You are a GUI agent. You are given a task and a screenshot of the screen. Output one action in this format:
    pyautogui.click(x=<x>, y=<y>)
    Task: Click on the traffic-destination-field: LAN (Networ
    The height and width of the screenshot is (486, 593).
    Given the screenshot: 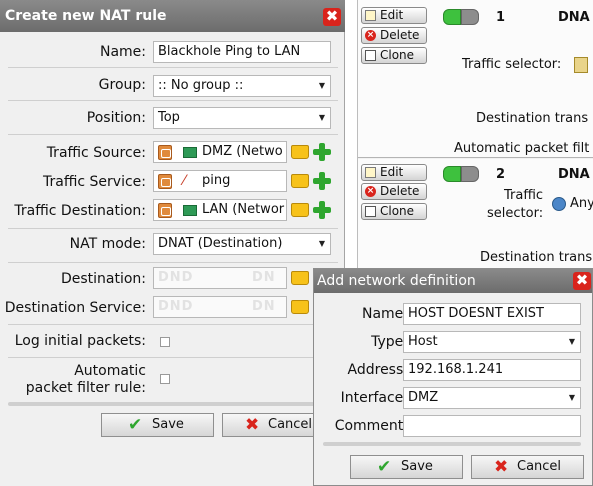 What is the action you would take?
    pyautogui.click(x=220, y=210)
    